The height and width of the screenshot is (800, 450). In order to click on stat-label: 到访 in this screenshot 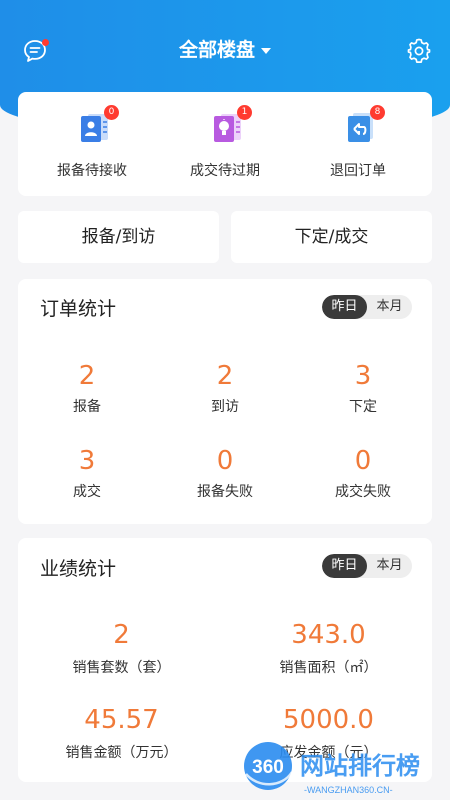, I will do `click(225, 407)`.